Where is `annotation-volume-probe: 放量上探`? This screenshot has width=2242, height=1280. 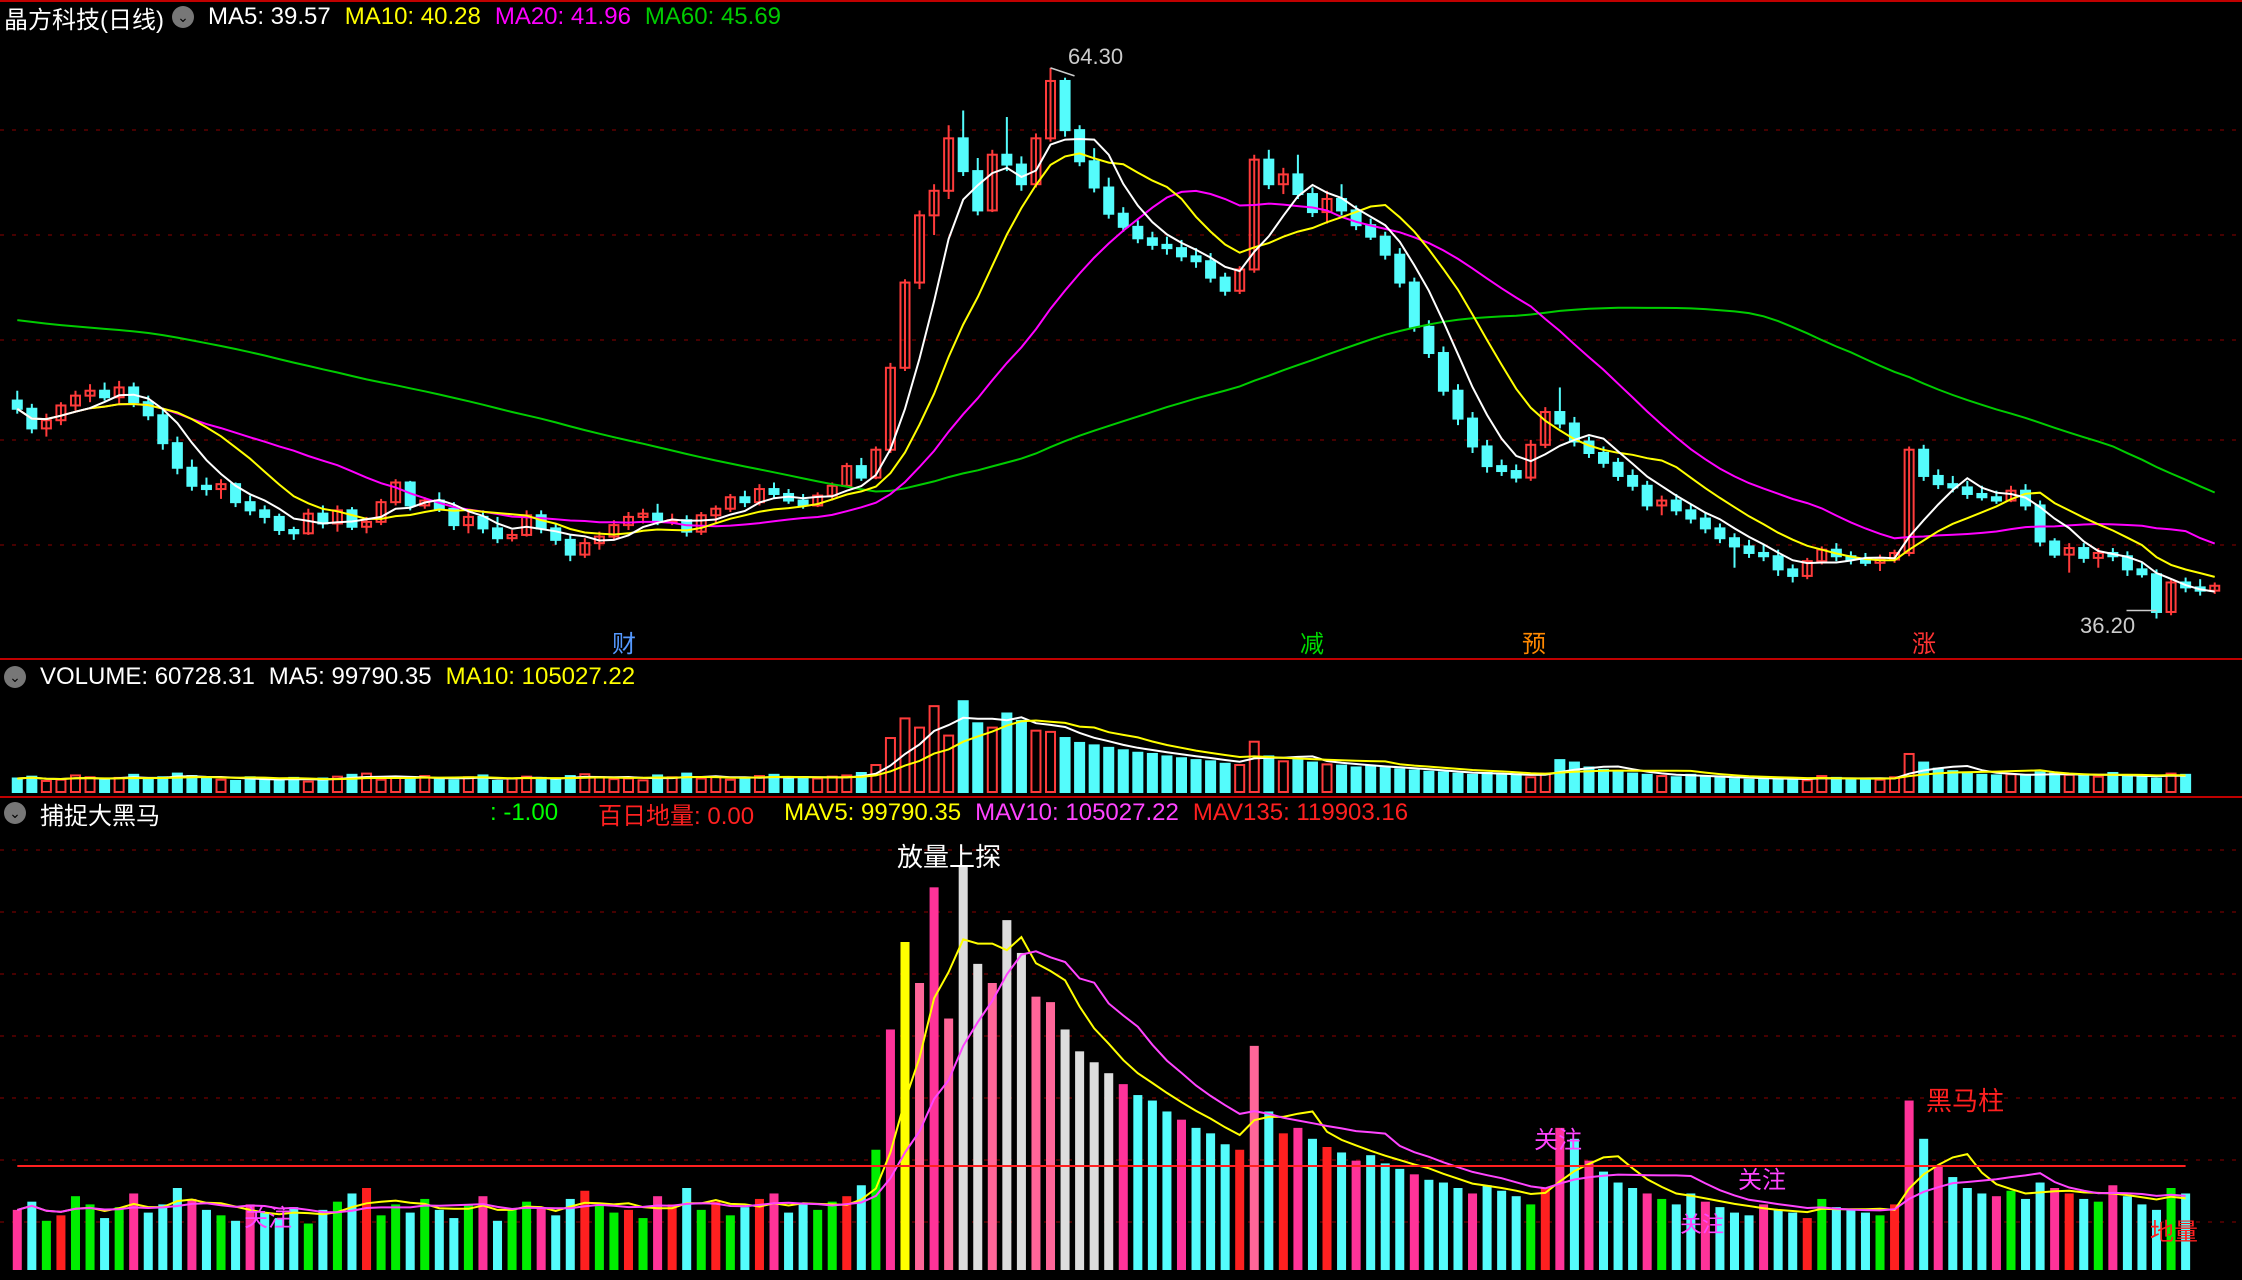 annotation-volume-probe: 放量上探 is located at coordinates (949, 857).